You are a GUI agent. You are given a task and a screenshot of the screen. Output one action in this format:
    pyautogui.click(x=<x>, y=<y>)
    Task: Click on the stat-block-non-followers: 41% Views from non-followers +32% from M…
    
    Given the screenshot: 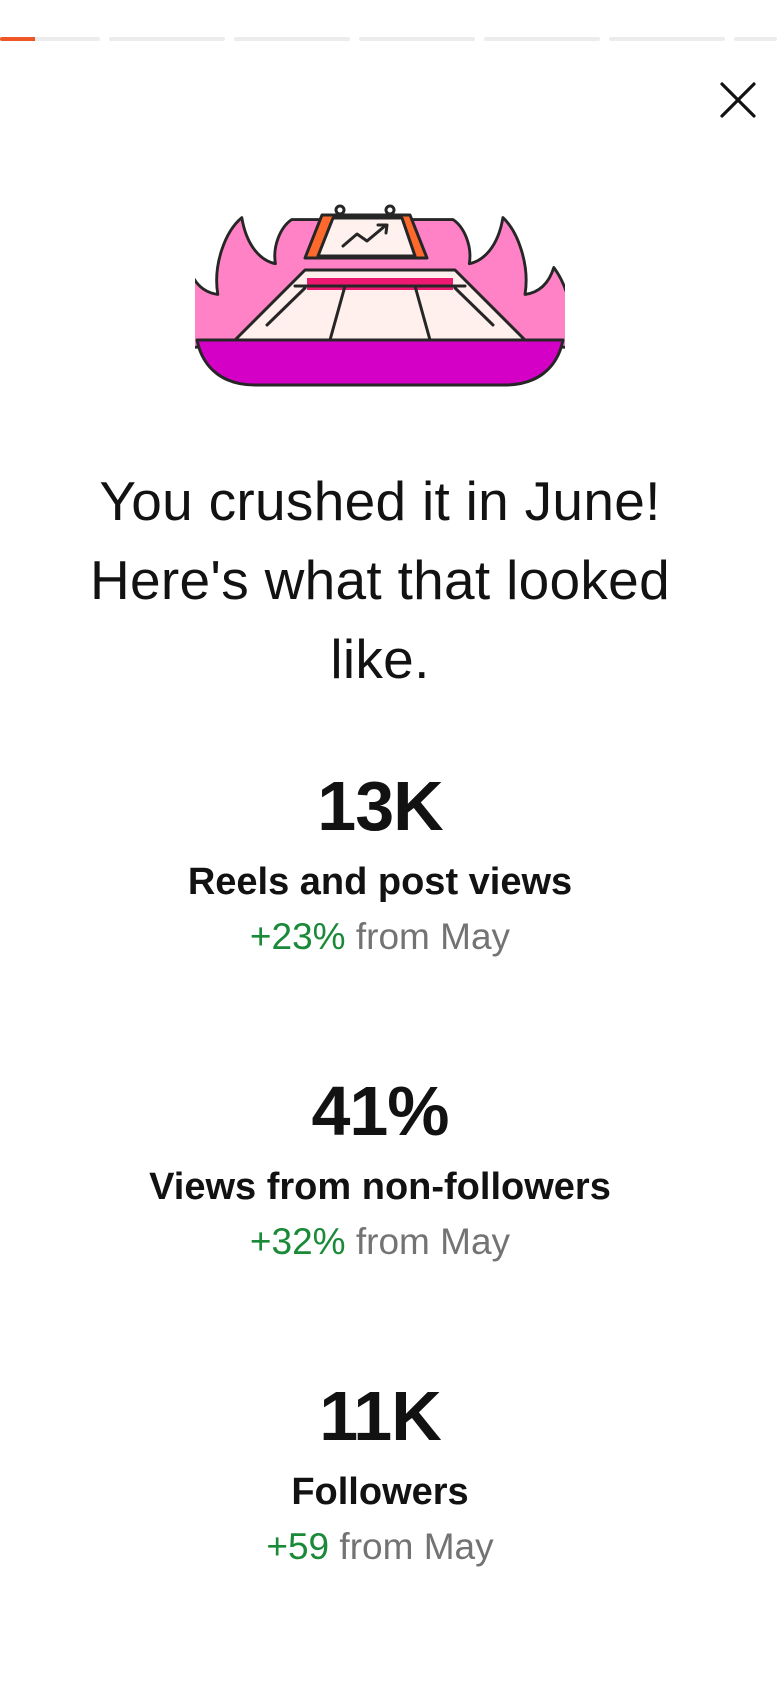 What is the action you would take?
    pyautogui.click(x=380, y=1169)
    